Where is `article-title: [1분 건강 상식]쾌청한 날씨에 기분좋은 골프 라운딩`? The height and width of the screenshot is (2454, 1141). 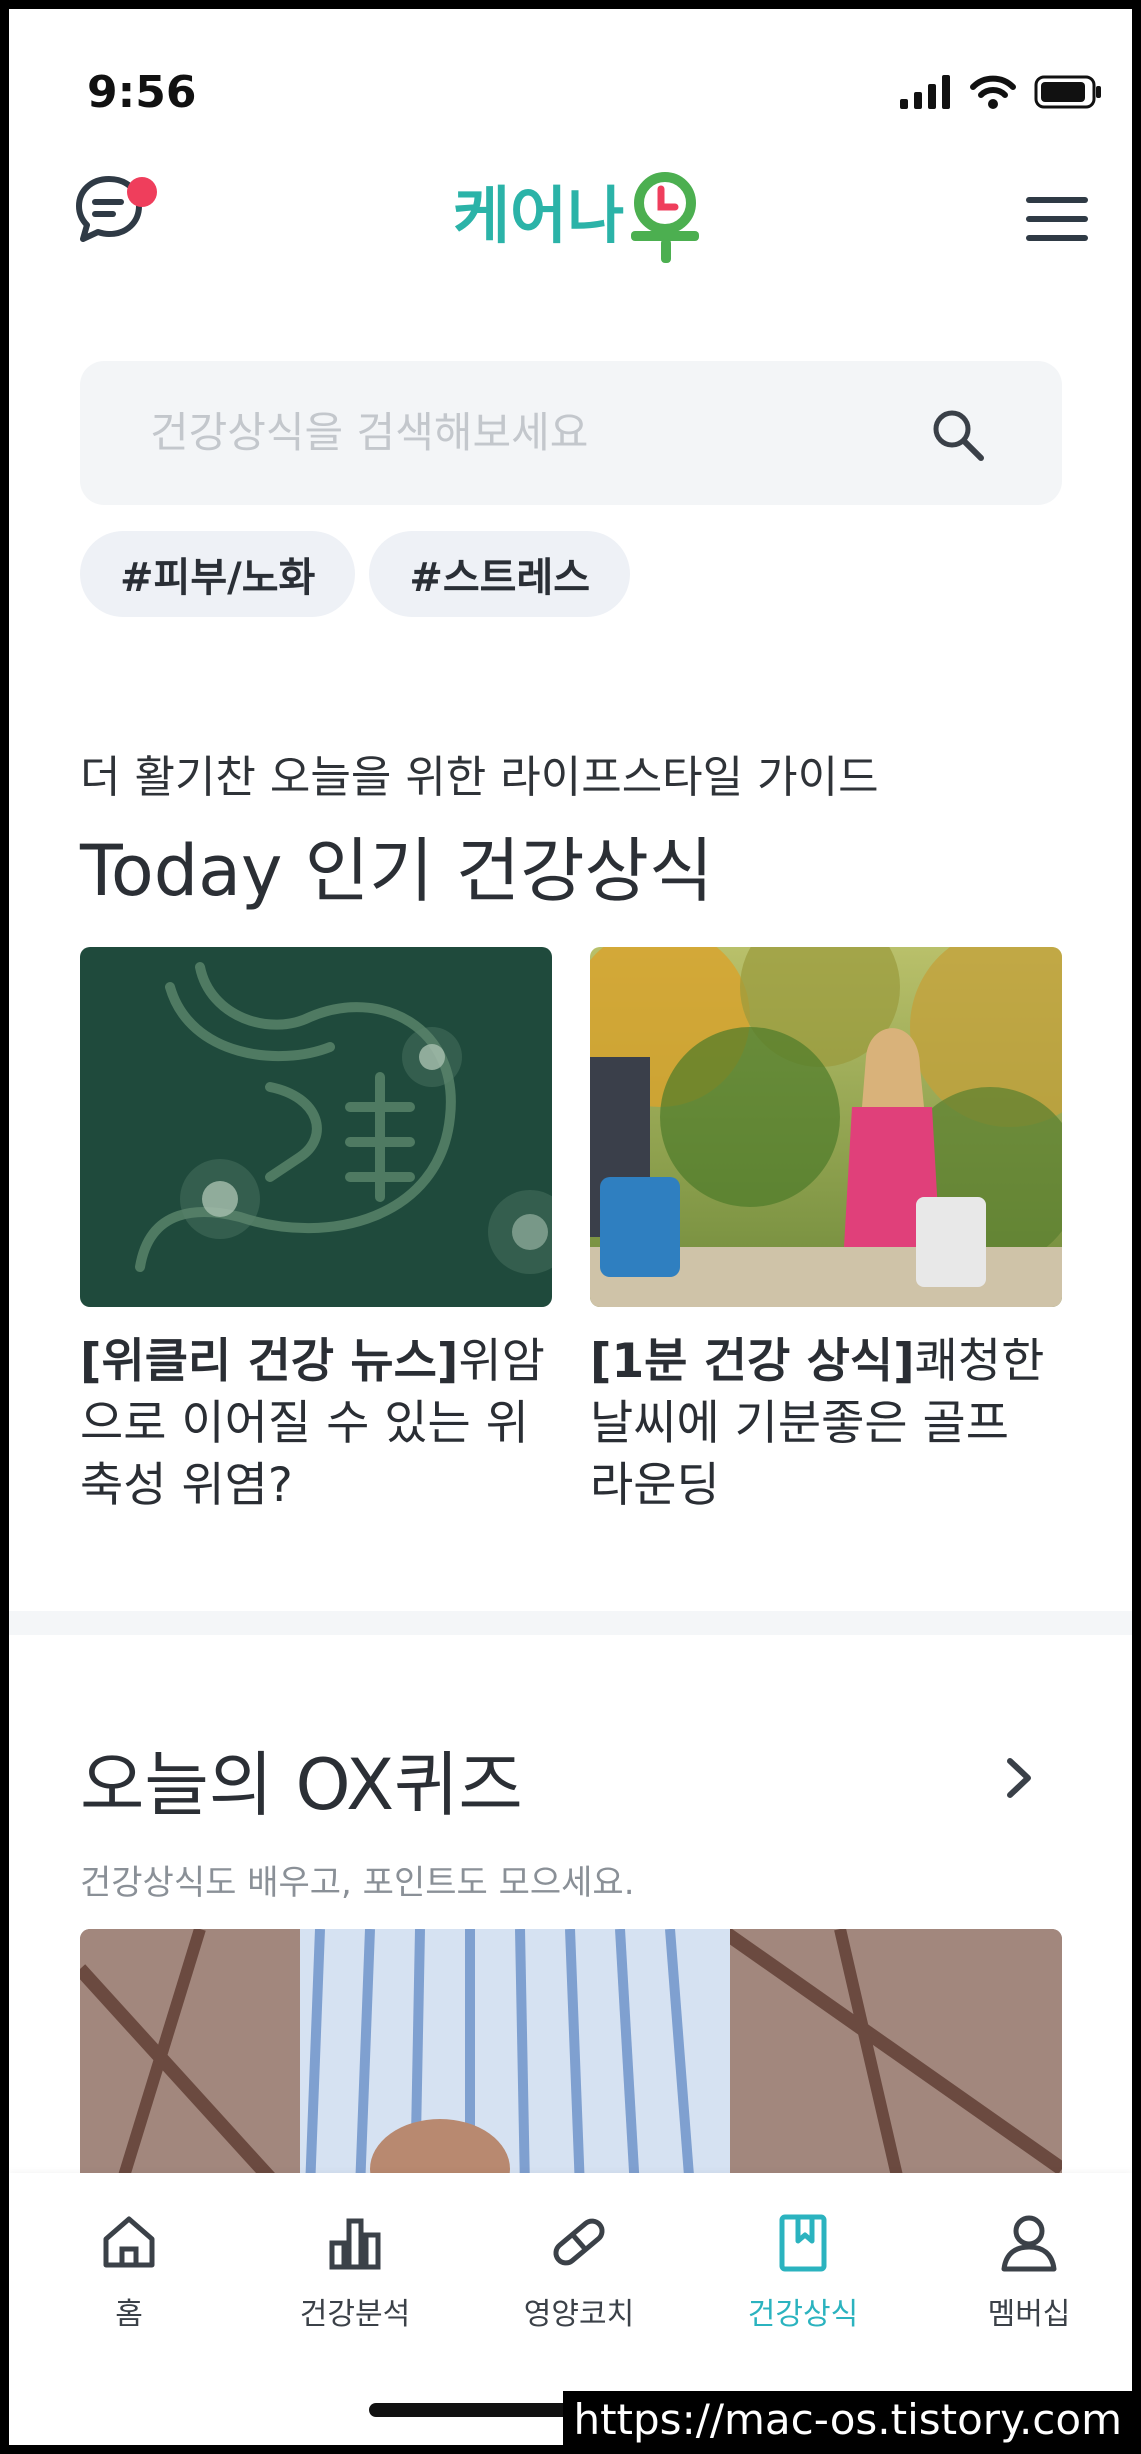 article-title: [1분 건강 상식]쾌청한 날씨에 기분좋은 골프 라운딩 is located at coordinates (826, 1424).